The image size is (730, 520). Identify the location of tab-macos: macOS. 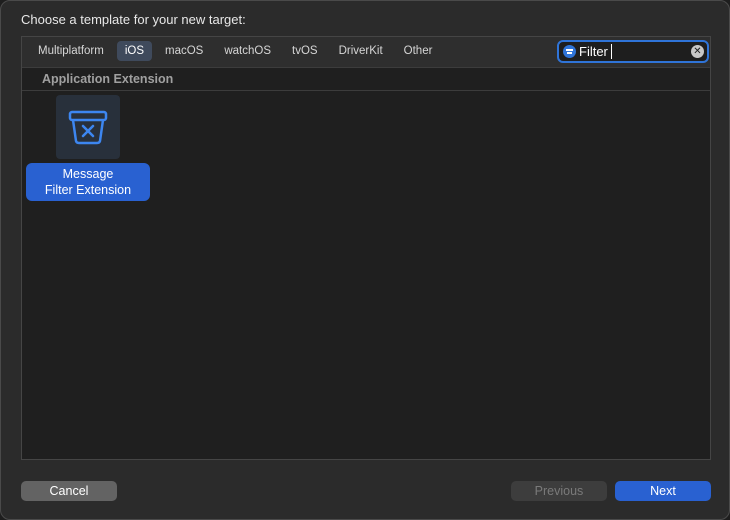
(184, 51).